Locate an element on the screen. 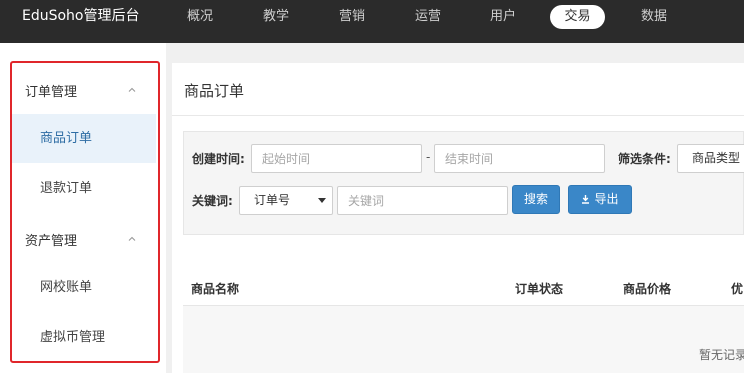 The width and height of the screenshot is (744, 373). keyword-type-value: 订单号 is located at coordinates (272, 200).